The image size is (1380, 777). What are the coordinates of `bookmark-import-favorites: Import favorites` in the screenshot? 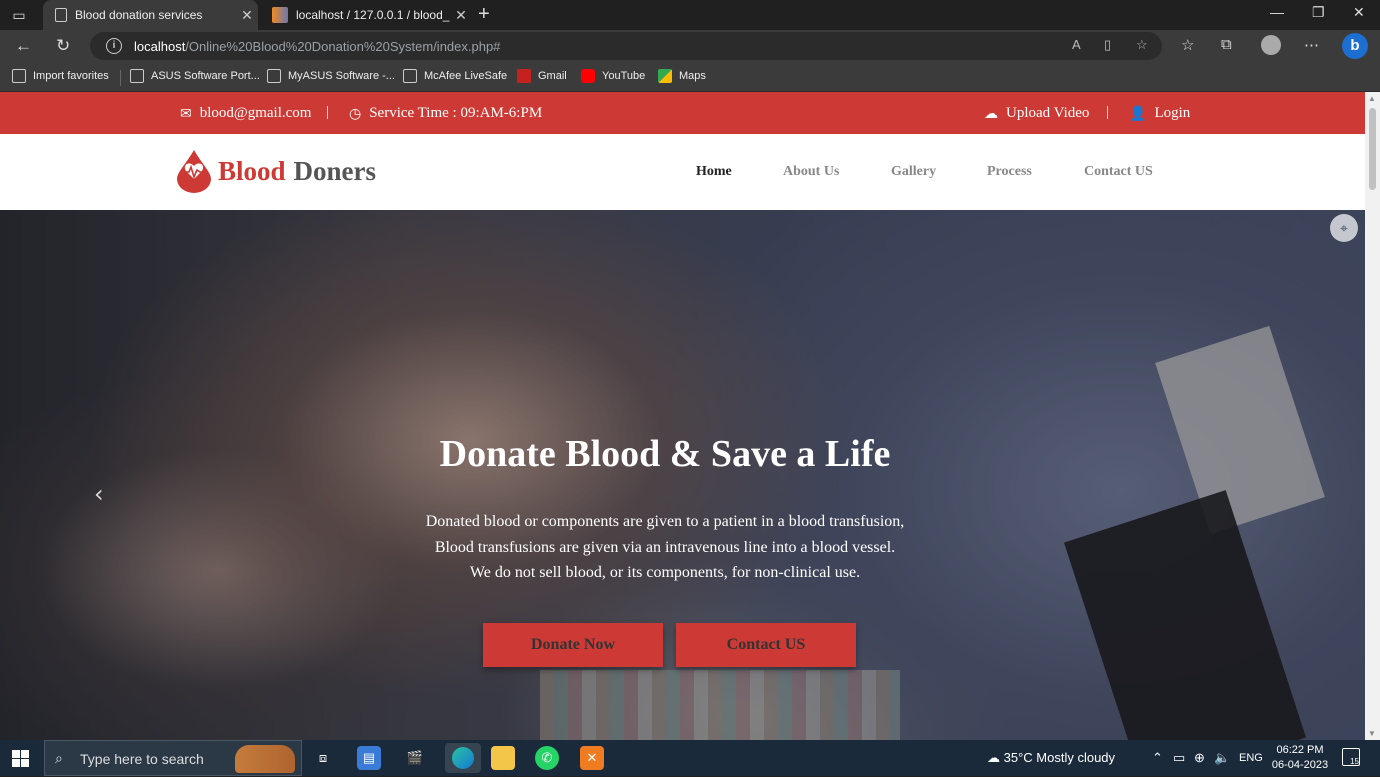 It's located at (60, 76).